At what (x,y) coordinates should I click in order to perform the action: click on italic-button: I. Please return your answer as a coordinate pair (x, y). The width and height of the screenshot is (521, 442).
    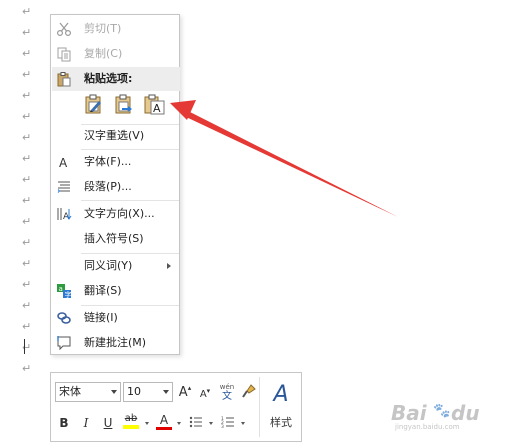
    Looking at the image, I should click on (86, 423).